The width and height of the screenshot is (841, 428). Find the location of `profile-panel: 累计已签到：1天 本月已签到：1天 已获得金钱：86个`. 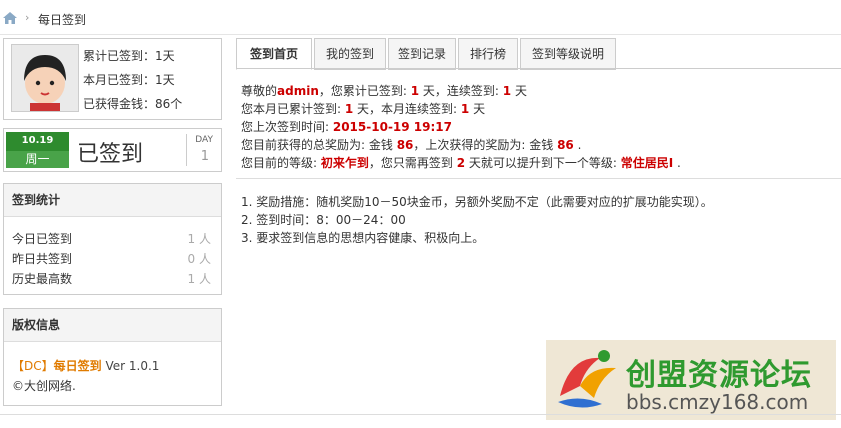

profile-panel: 累计已签到：1天 本月已签到：1天 已获得金钱：86个 is located at coordinates (112, 79).